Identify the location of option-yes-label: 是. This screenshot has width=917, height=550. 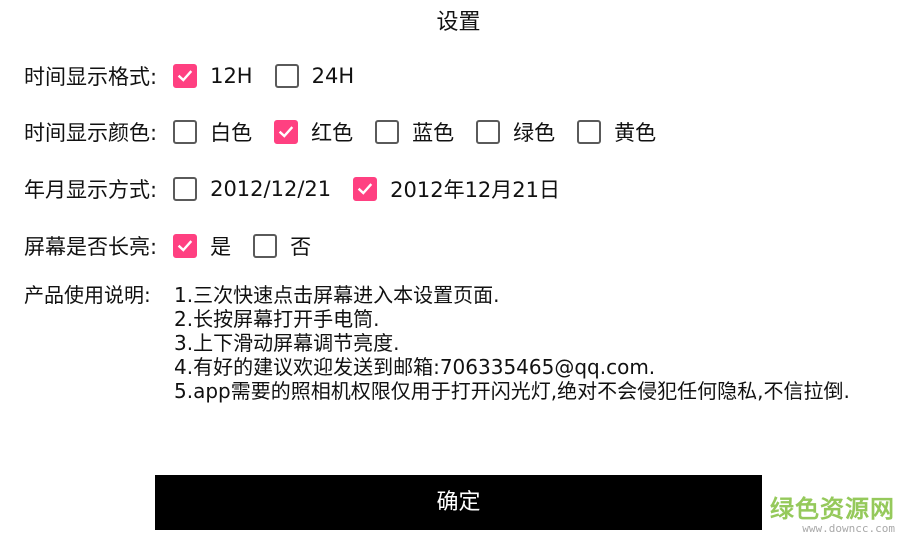
(221, 247).